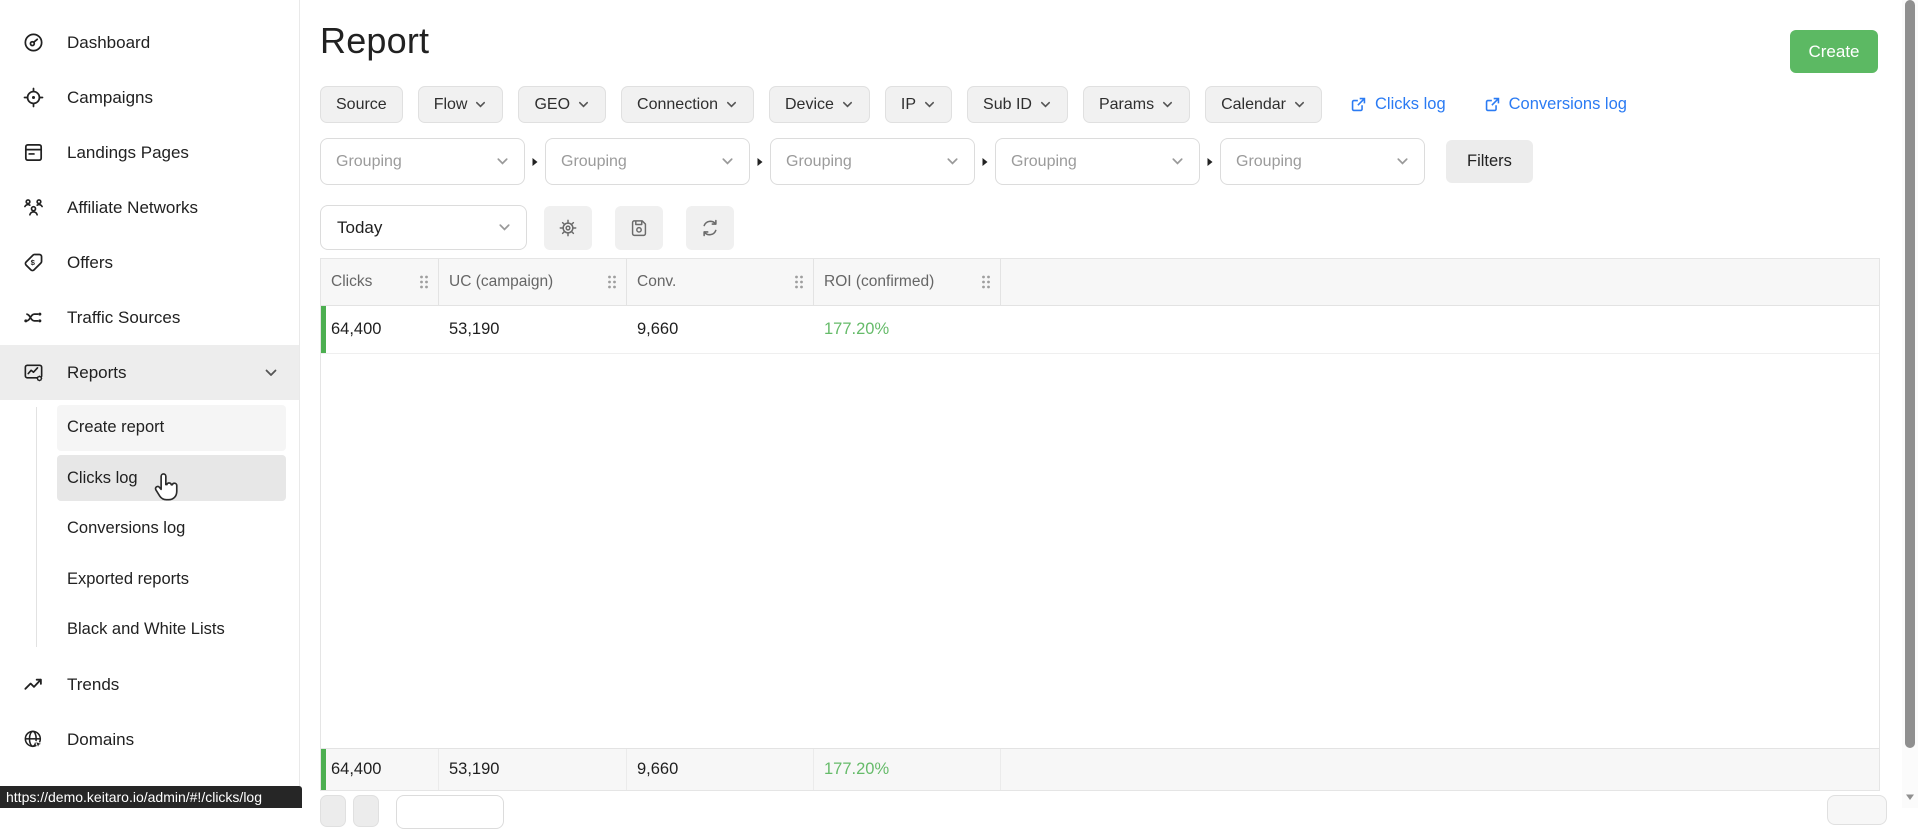 The image size is (1918, 829). Describe the element at coordinates (450, 812) in the screenshot. I see `page-size-select` at that location.